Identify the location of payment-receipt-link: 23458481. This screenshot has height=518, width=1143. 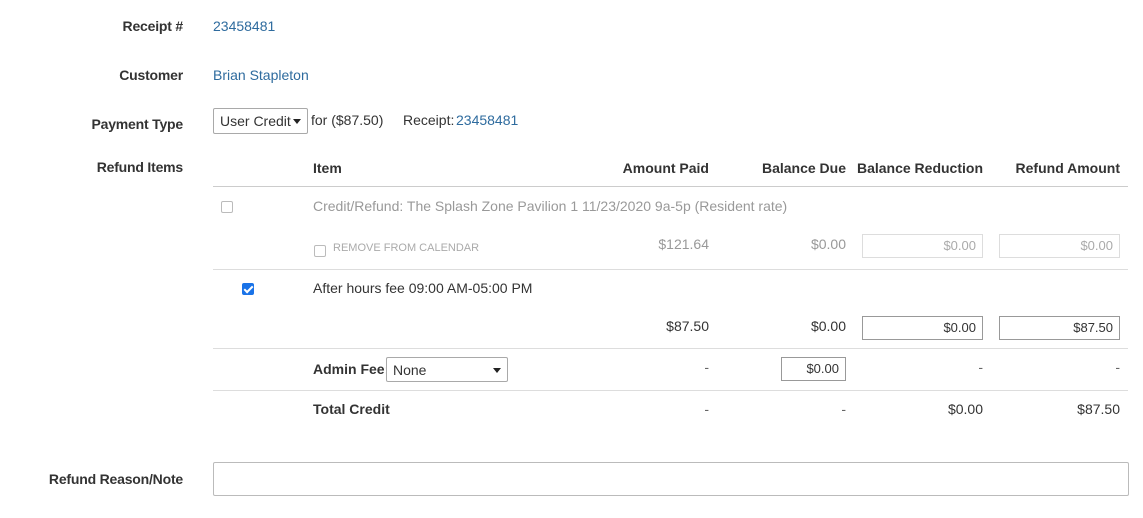
(487, 120).